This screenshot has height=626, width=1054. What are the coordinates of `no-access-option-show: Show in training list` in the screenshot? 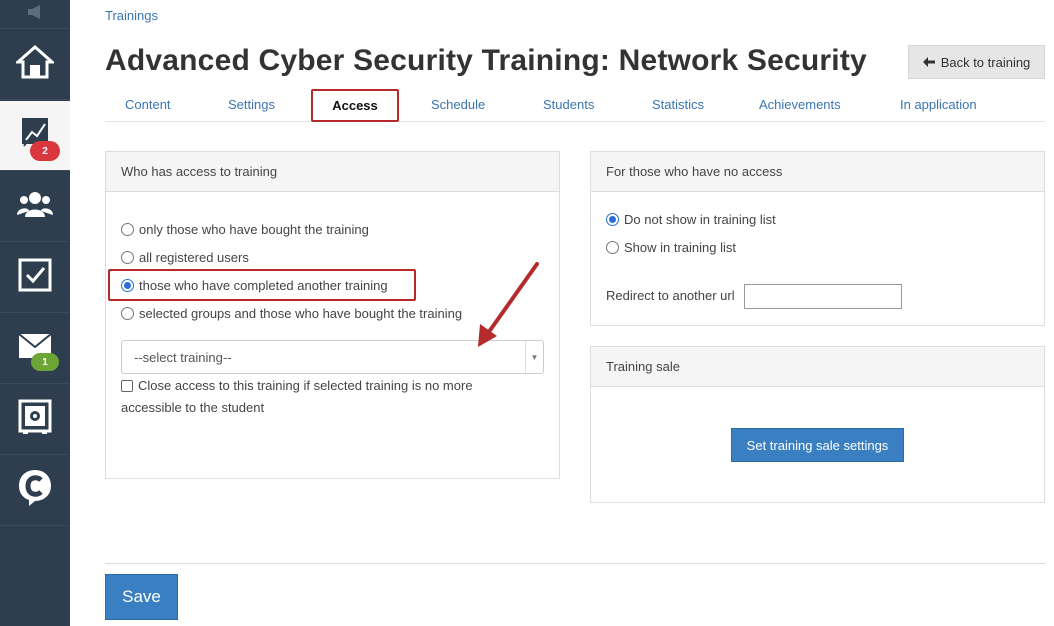 It's located at (671, 247).